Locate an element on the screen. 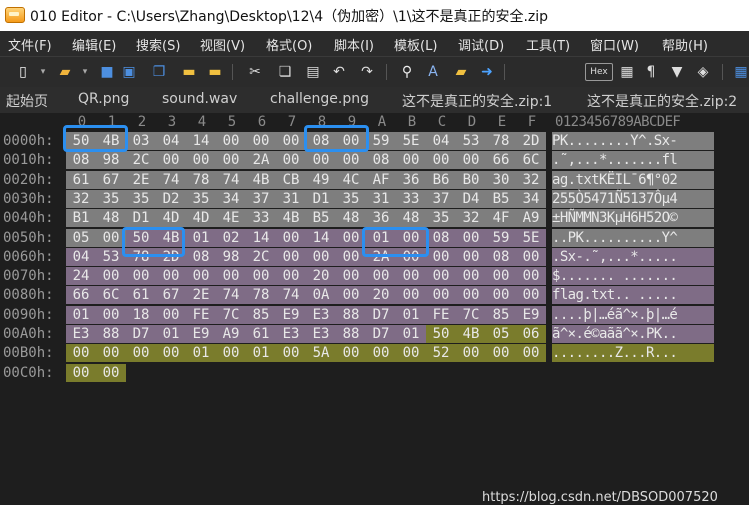  save-all-icon: ▣ is located at coordinates (129, 72).